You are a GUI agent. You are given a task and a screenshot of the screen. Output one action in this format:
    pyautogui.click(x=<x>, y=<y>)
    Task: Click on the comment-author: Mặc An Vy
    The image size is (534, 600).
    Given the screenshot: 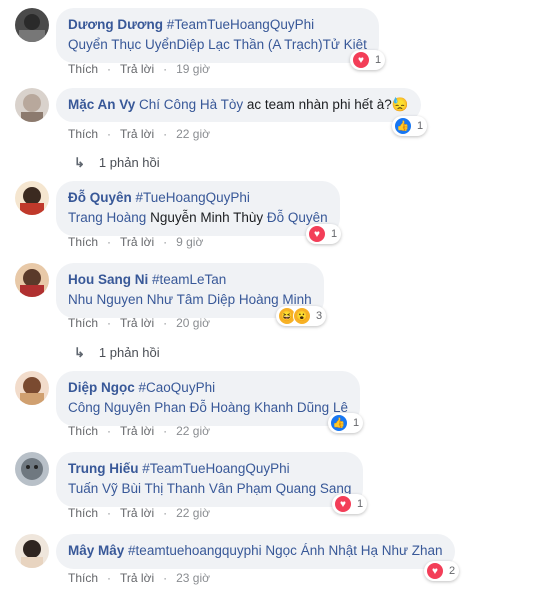 What is the action you would take?
    pyautogui.click(x=101, y=104)
    